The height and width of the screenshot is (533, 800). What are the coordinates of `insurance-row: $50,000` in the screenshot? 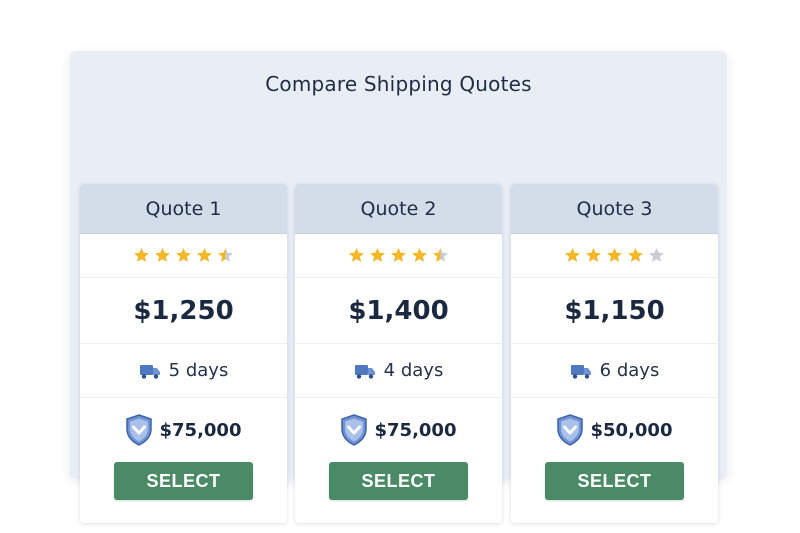 It's located at (614, 430).